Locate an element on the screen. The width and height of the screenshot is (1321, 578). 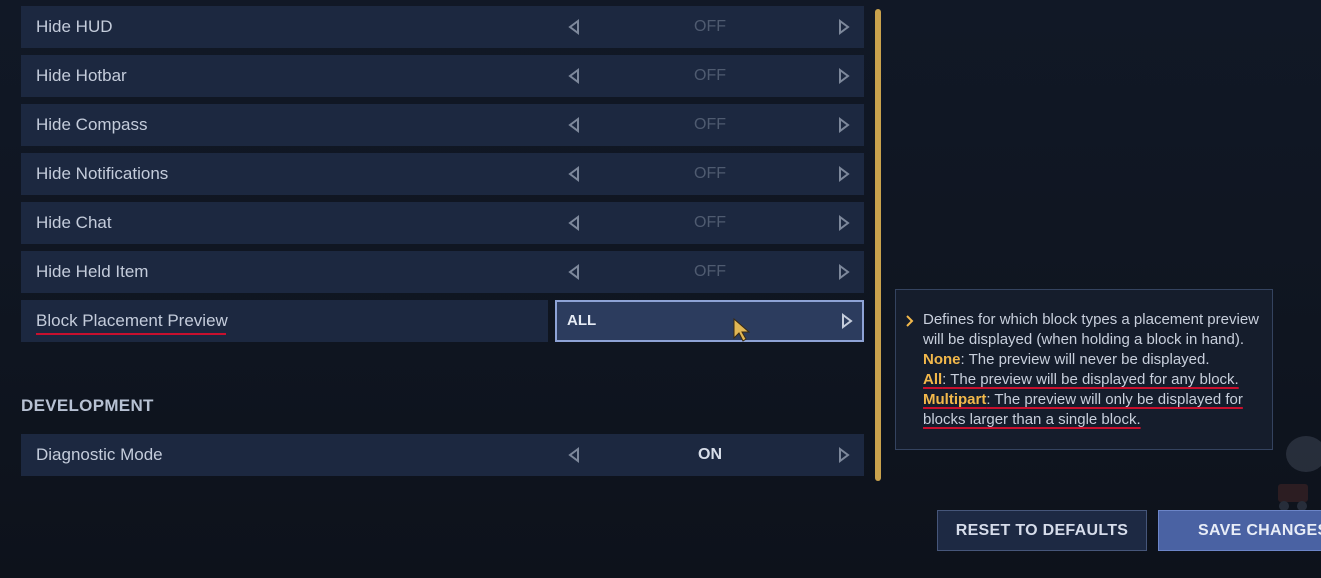
setting-label: Hide Notifications is located at coordinates (102, 173).